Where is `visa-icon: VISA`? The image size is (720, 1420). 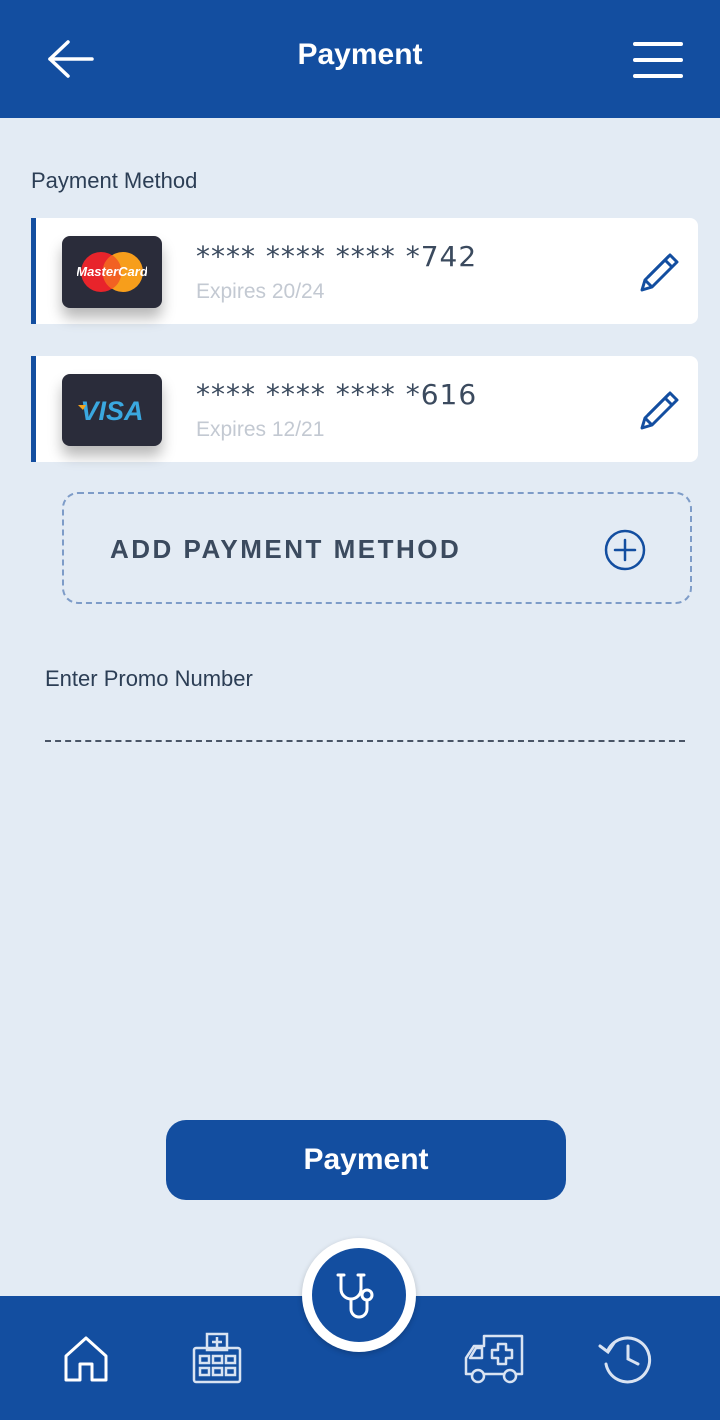 visa-icon: VISA is located at coordinates (111, 411).